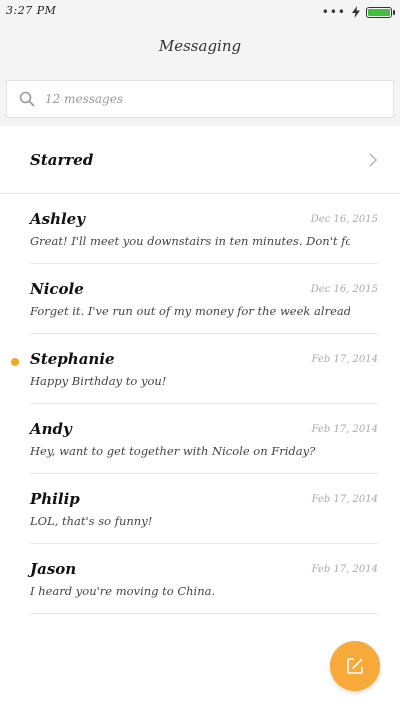 The image size is (400, 711). What do you see at coordinates (27, 99) in the screenshot?
I see `search-icon` at bounding box center [27, 99].